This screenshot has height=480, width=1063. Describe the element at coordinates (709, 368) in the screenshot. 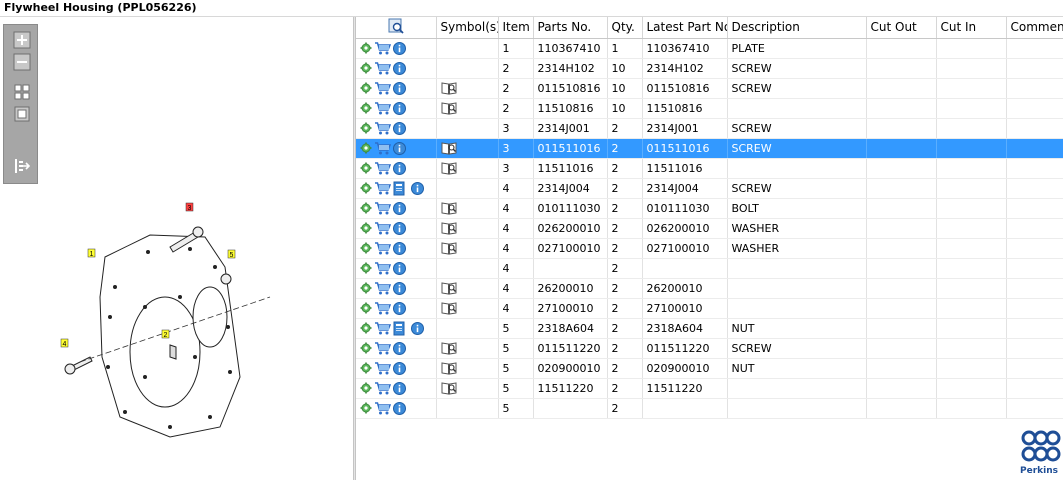

I see `table-row: 5 020900010 2 020900010 NUT` at that location.